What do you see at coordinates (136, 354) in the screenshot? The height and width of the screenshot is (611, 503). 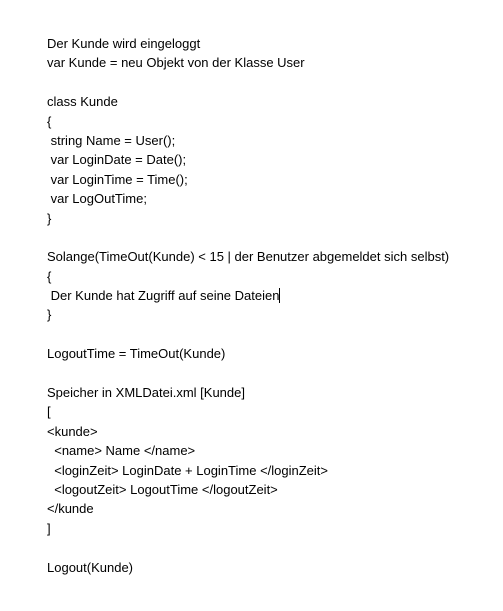 I see `text-line: LogoutTime = TimeOut(Kunde)` at bounding box center [136, 354].